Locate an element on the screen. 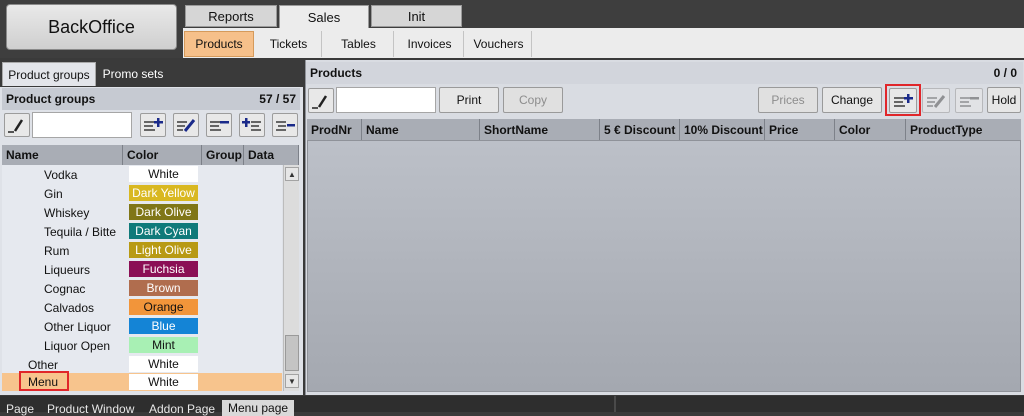  row-name: Calvados is located at coordinates (69, 307).